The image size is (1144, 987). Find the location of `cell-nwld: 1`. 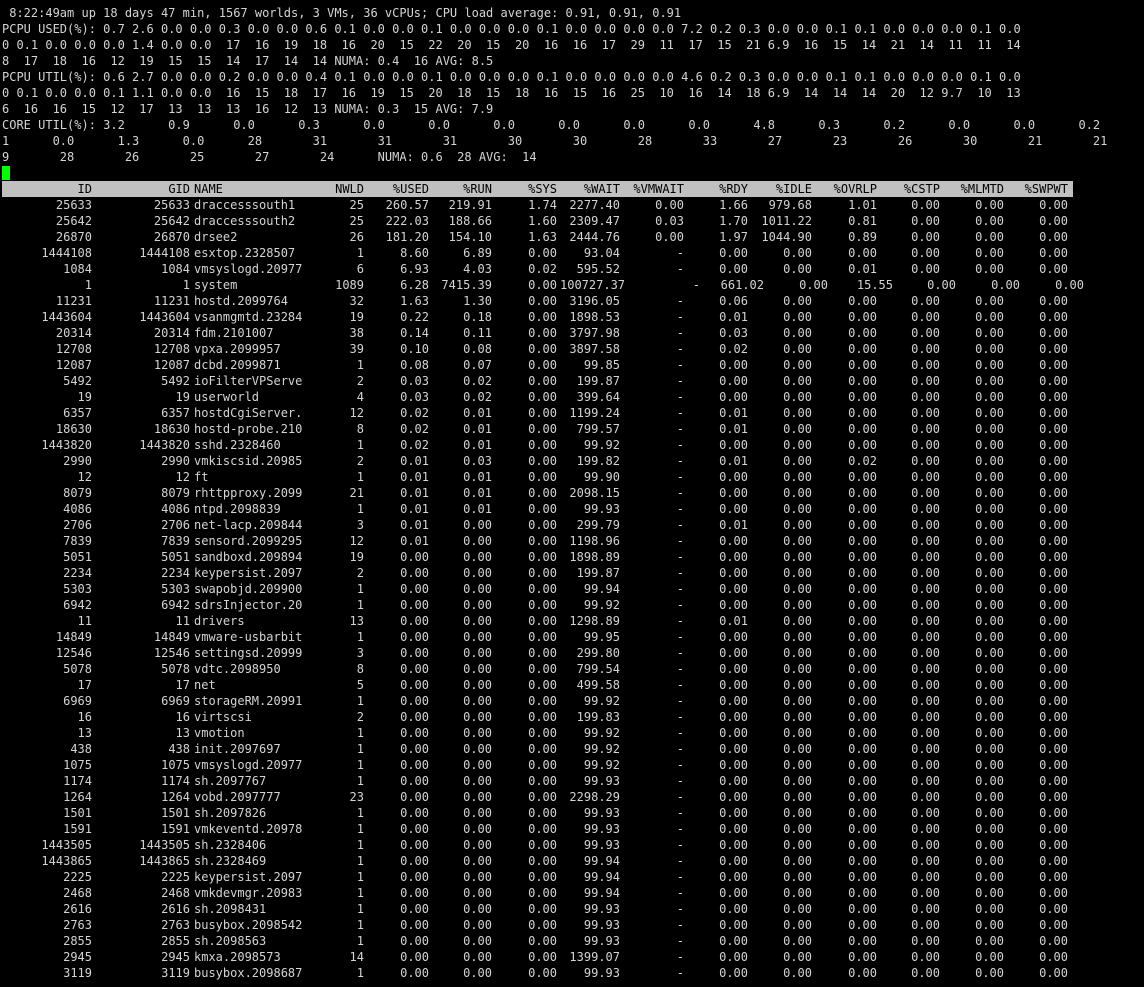

cell-nwld: 1 is located at coordinates (360, 829).